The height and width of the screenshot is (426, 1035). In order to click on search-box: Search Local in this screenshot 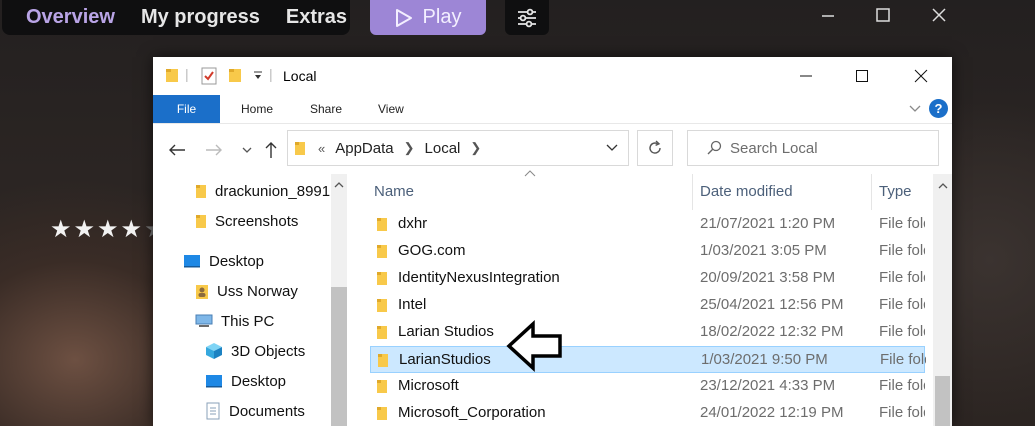, I will do `click(813, 148)`.